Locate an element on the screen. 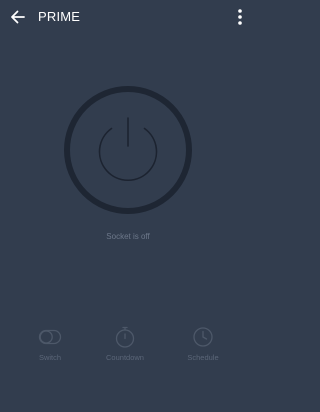 This screenshot has height=412, width=320. switch-label: Switch is located at coordinates (50, 357).